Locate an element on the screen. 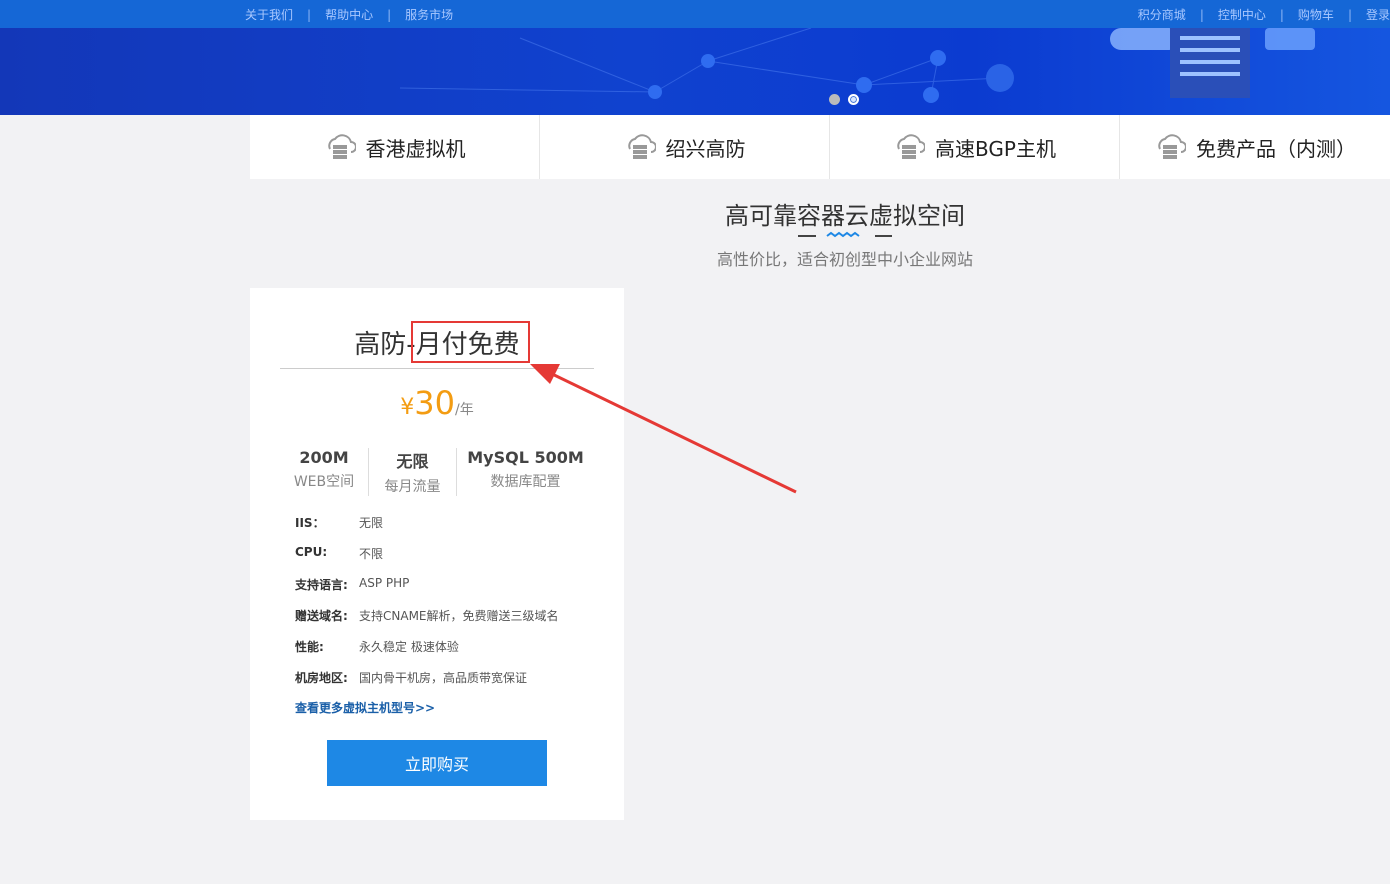 The width and height of the screenshot is (1390, 884). detail-row: 赠送域名: 支持CNAME解析，免费赠送三级域名 is located at coordinates (427, 622).